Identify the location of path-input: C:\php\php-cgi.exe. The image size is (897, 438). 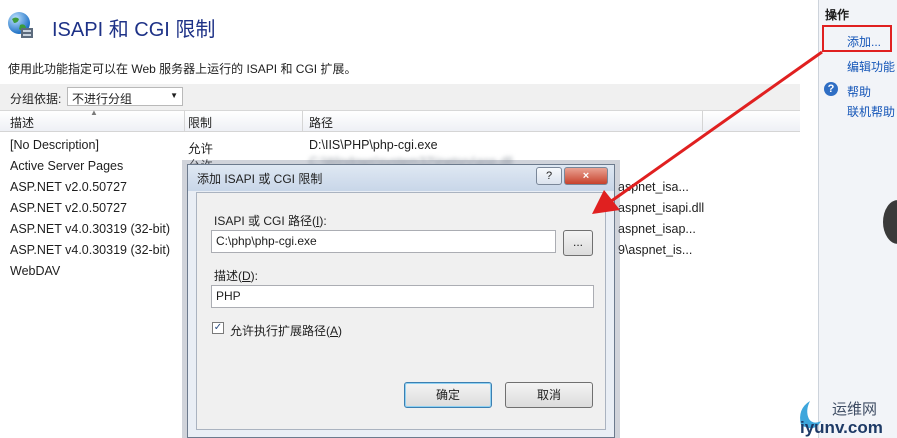
(383, 241).